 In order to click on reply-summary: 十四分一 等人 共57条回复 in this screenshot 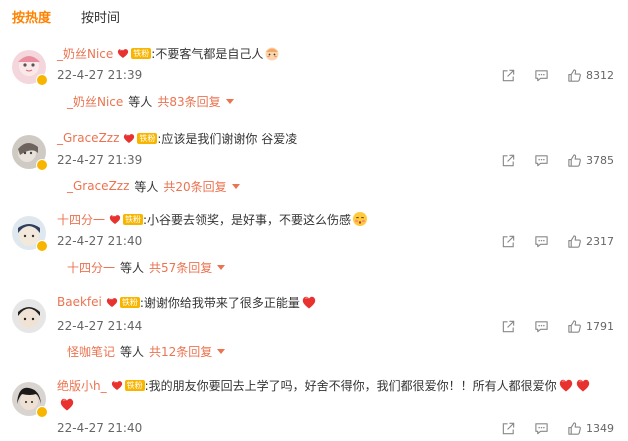, I will do `click(146, 267)`.